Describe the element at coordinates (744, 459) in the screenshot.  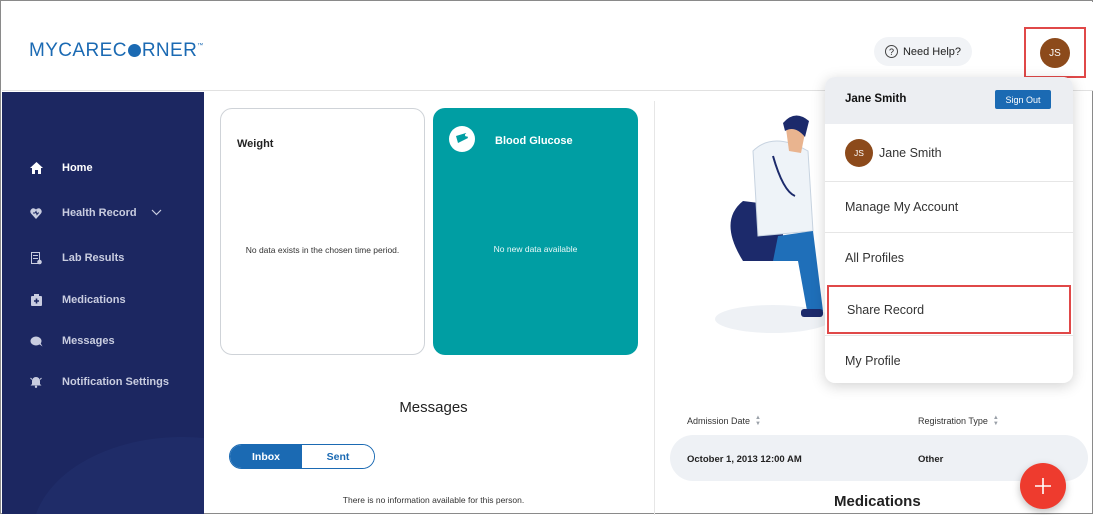
I see `admission-date-cell: October 1, 2013 12:00 AM` at that location.